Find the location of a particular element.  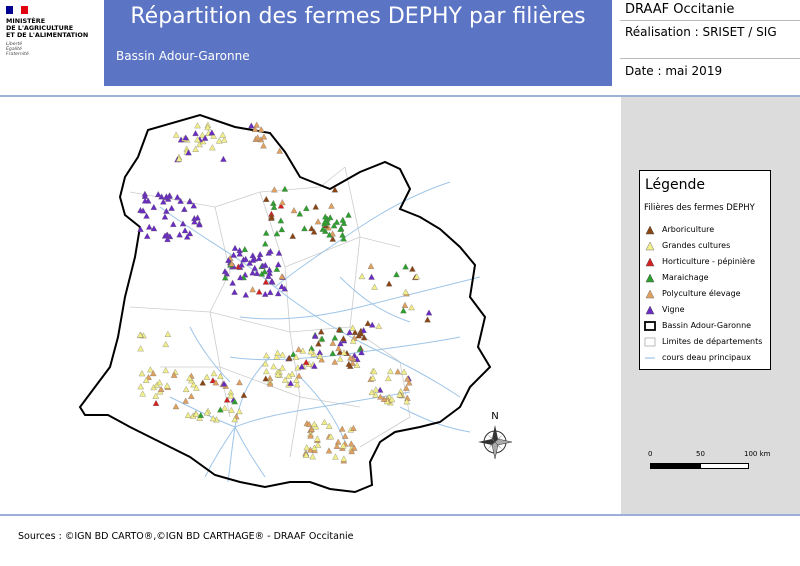

legend-item-label: Maraichage is located at coordinates (685, 277).